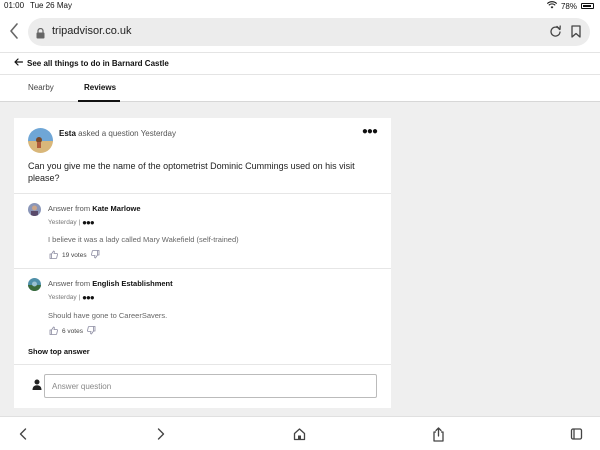  Describe the element at coordinates (576, 436) in the screenshot. I see `tabs-icon` at that location.